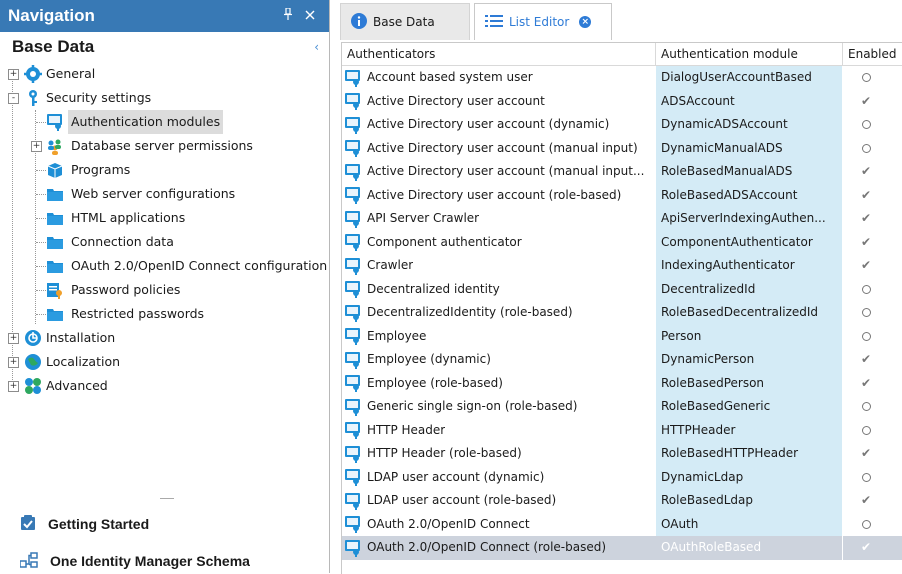 Image resolution: width=902 pixels, height=574 pixels. What do you see at coordinates (749, 101) in the screenshot?
I see `cell-authentication-module: ADSAccount` at bounding box center [749, 101].